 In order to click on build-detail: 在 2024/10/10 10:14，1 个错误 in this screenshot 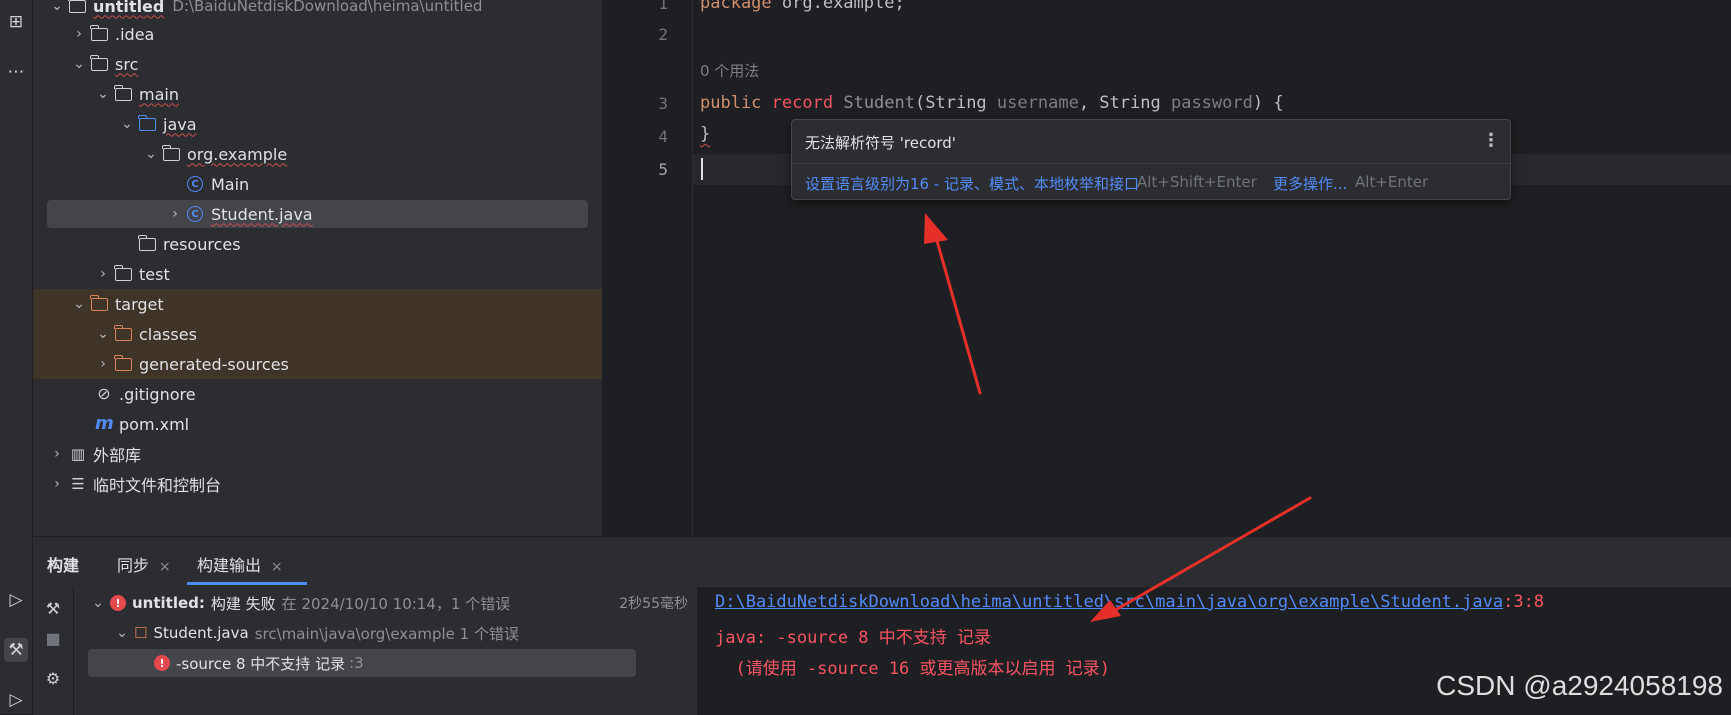, I will do `click(396, 603)`.